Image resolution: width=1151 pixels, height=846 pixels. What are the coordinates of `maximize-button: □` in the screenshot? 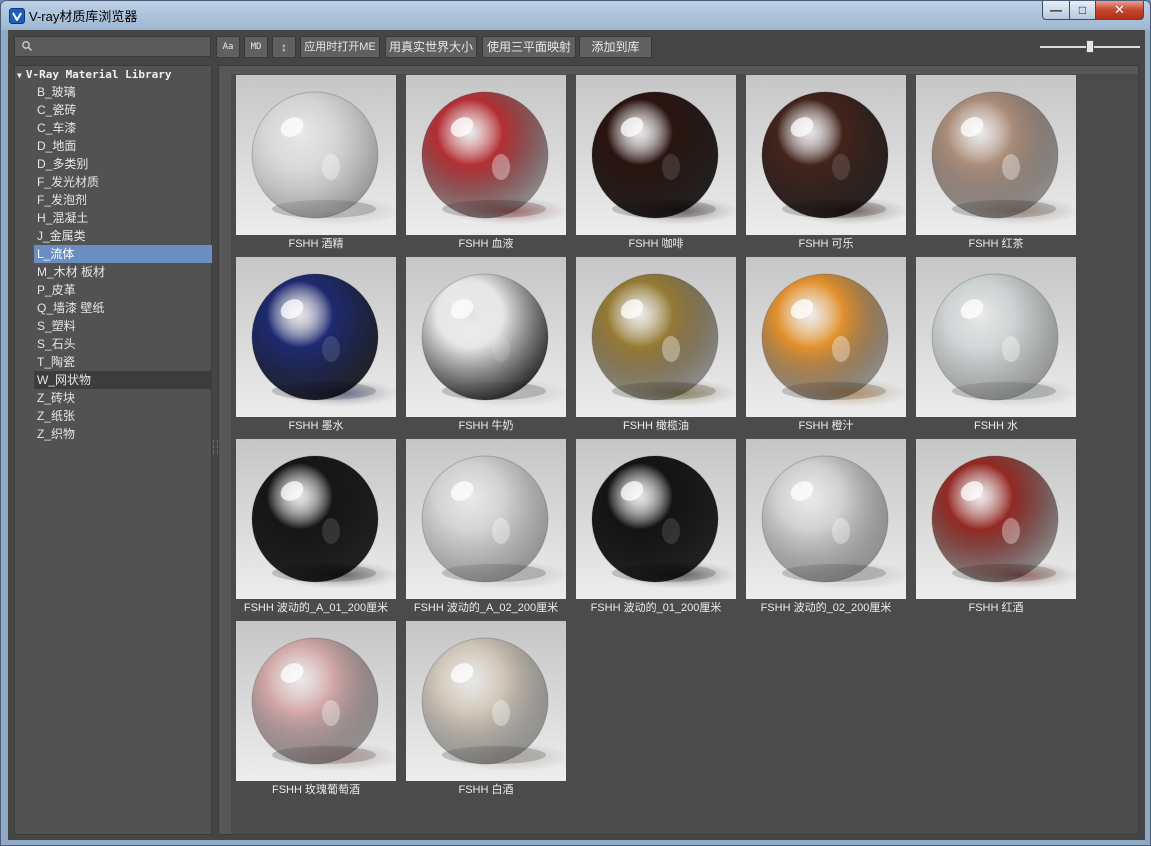 It's located at (1082, 10).